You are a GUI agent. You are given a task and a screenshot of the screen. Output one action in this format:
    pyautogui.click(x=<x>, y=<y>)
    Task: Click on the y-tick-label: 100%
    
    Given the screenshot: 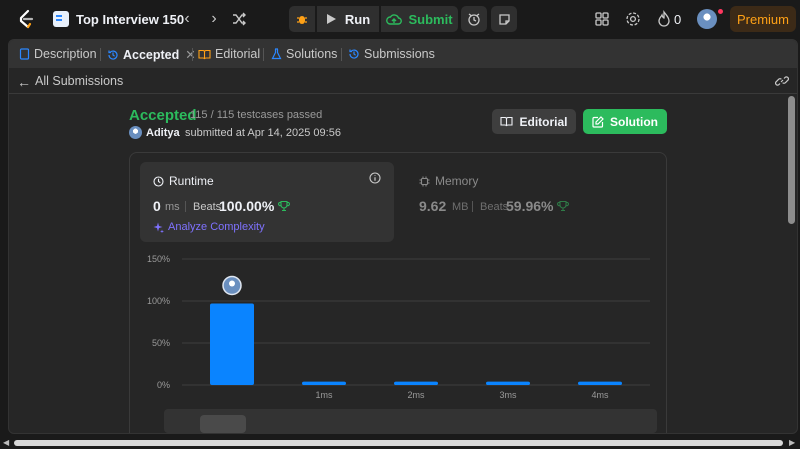 What is the action you would take?
    pyautogui.click(x=158, y=301)
    